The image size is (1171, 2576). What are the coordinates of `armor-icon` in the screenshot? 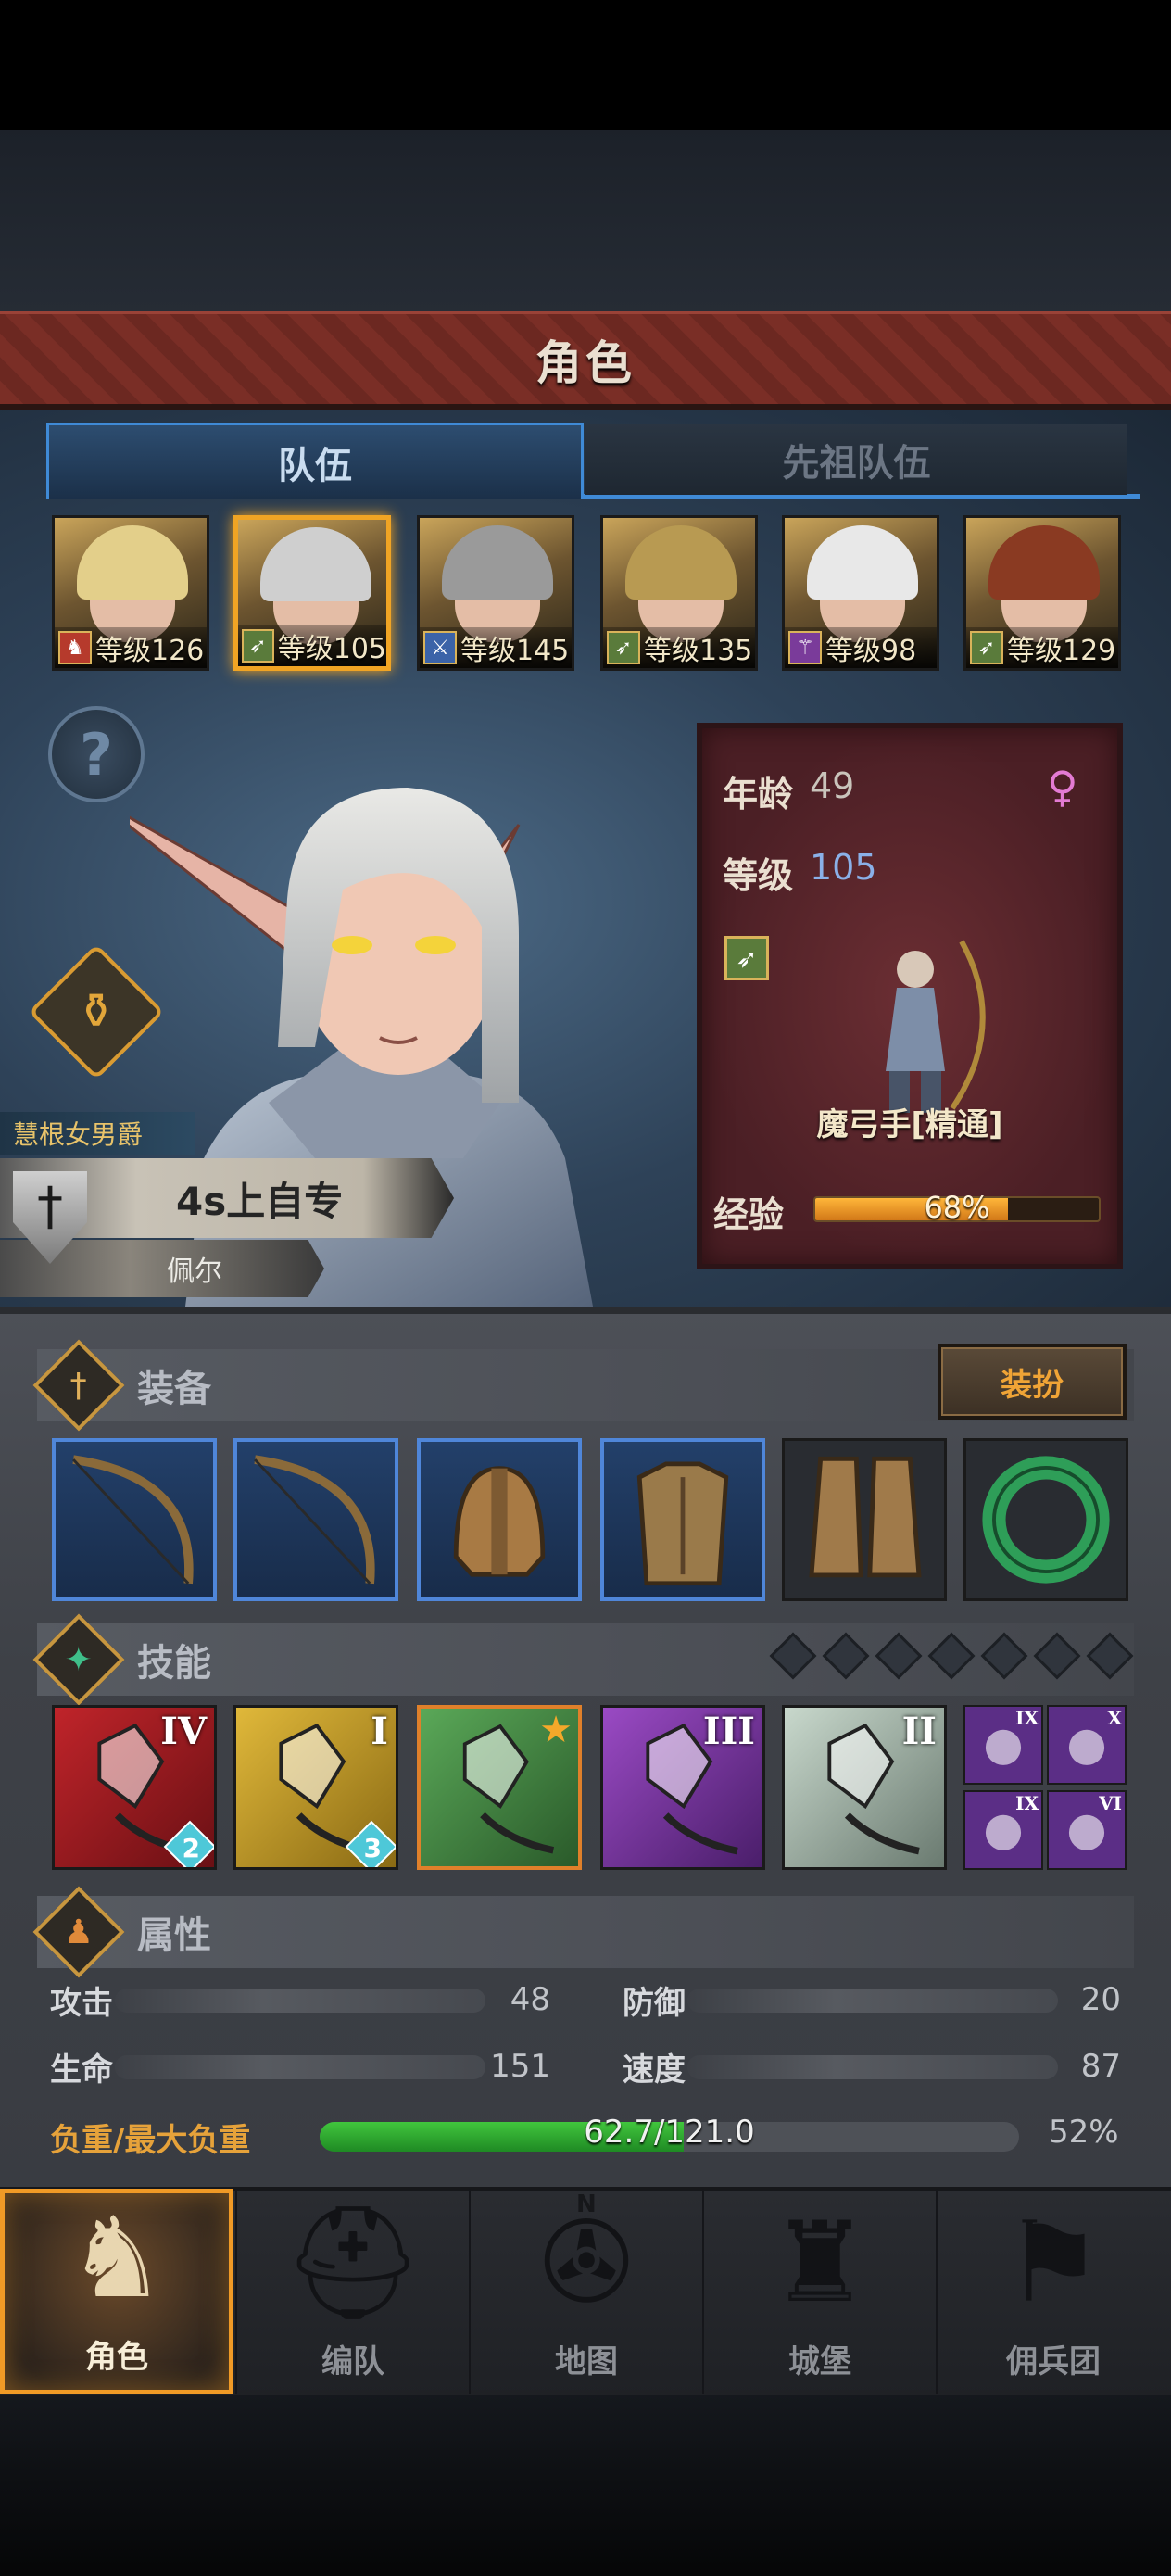 It's located at (683, 1523).